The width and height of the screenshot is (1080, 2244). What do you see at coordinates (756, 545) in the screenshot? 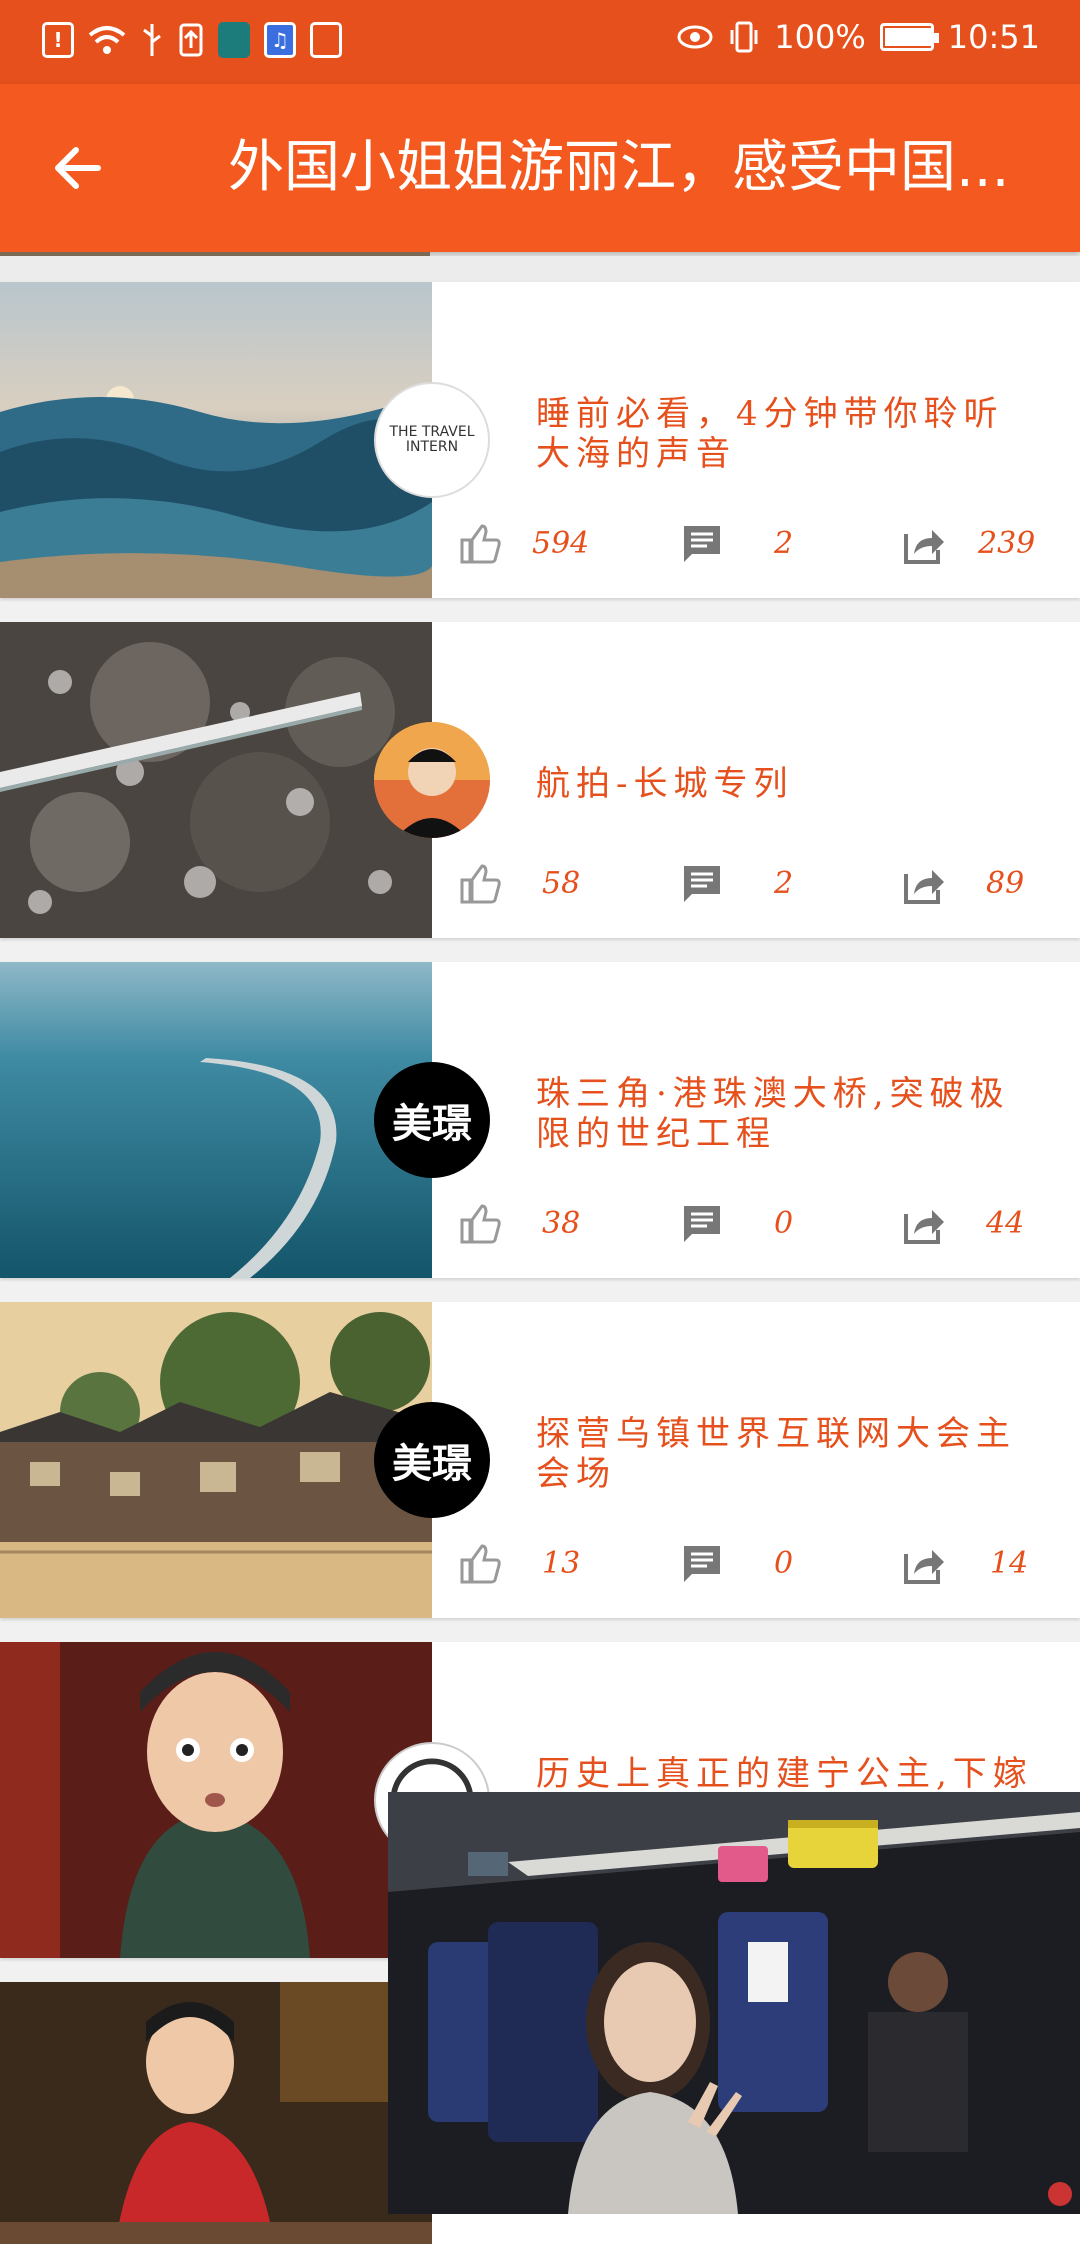
I see `stats-row: 594 2 239` at bounding box center [756, 545].